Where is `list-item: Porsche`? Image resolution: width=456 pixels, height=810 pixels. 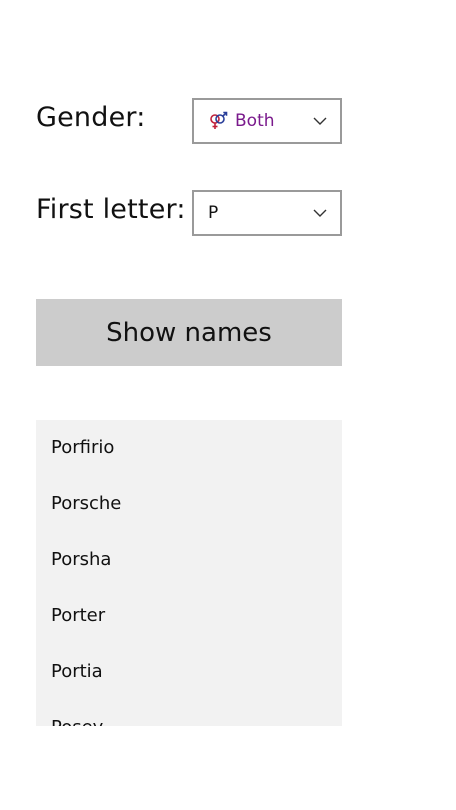
list-item: Porsche is located at coordinates (86, 504).